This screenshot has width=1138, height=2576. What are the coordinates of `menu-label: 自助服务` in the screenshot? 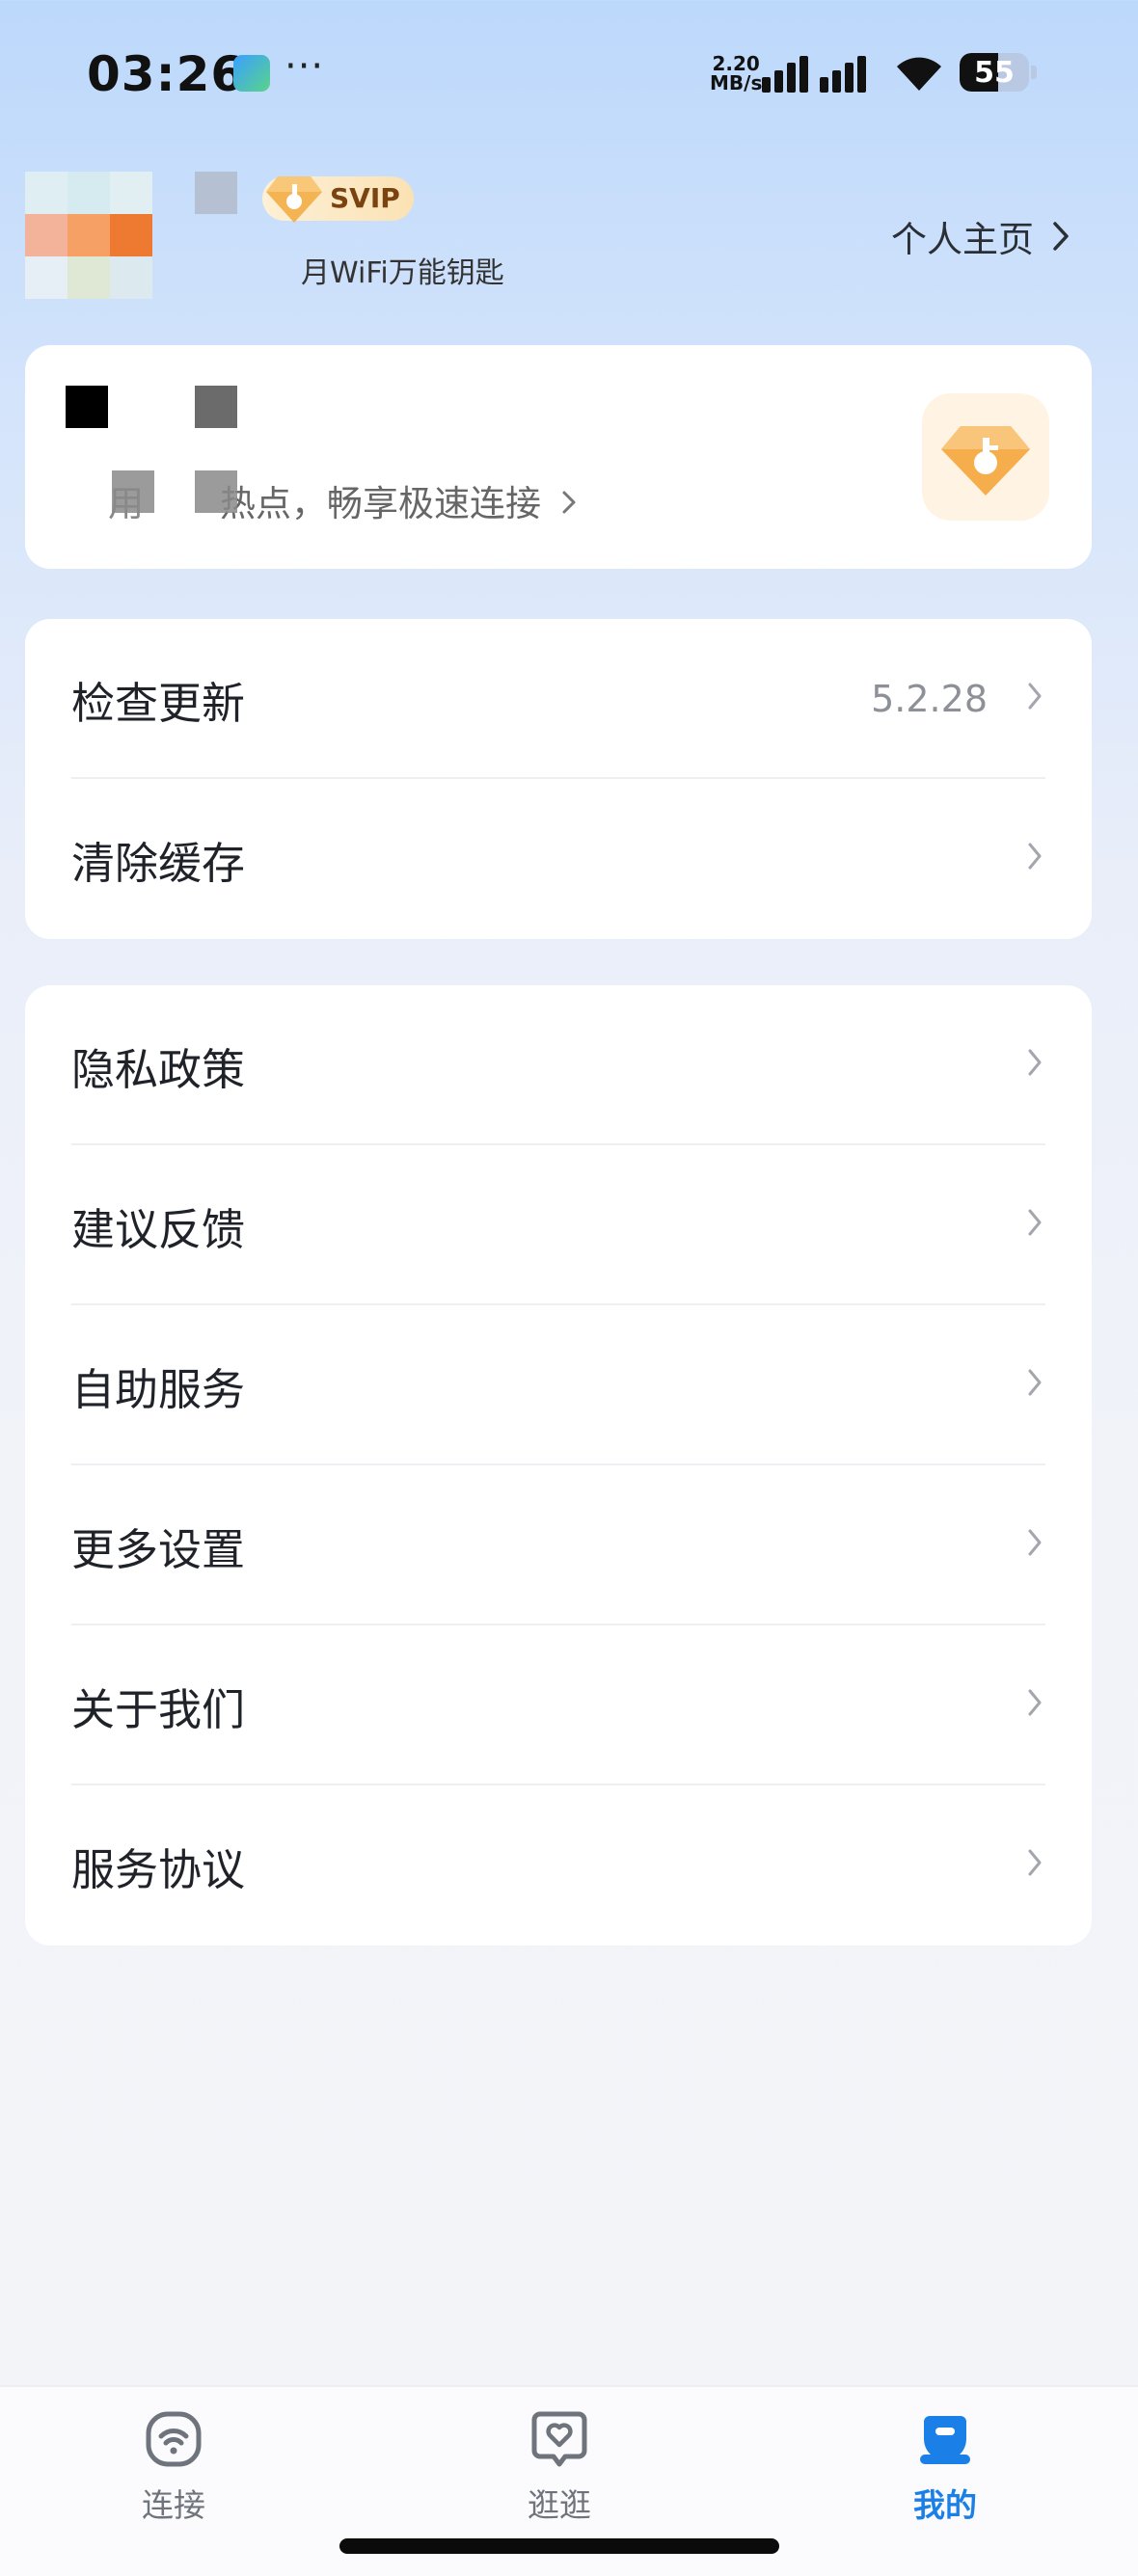 It's located at (159, 1389).